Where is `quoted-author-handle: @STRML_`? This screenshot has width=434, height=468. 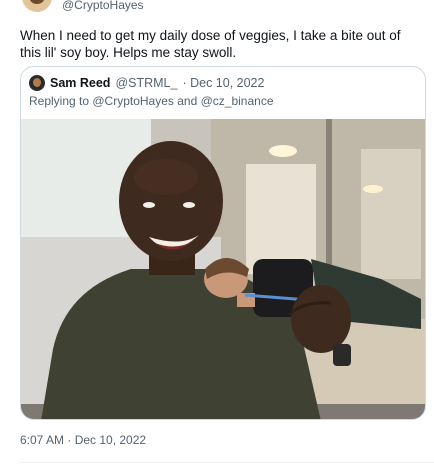
quoted-author-handle: @STRML_ is located at coordinates (146, 83).